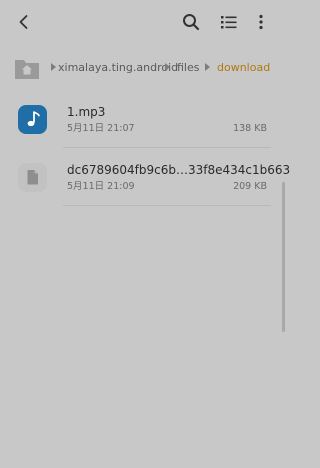 The width and height of the screenshot is (320, 468). What do you see at coordinates (86, 112) in the screenshot?
I see `file-name: 1.mp3` at bounding box center [86, 112].